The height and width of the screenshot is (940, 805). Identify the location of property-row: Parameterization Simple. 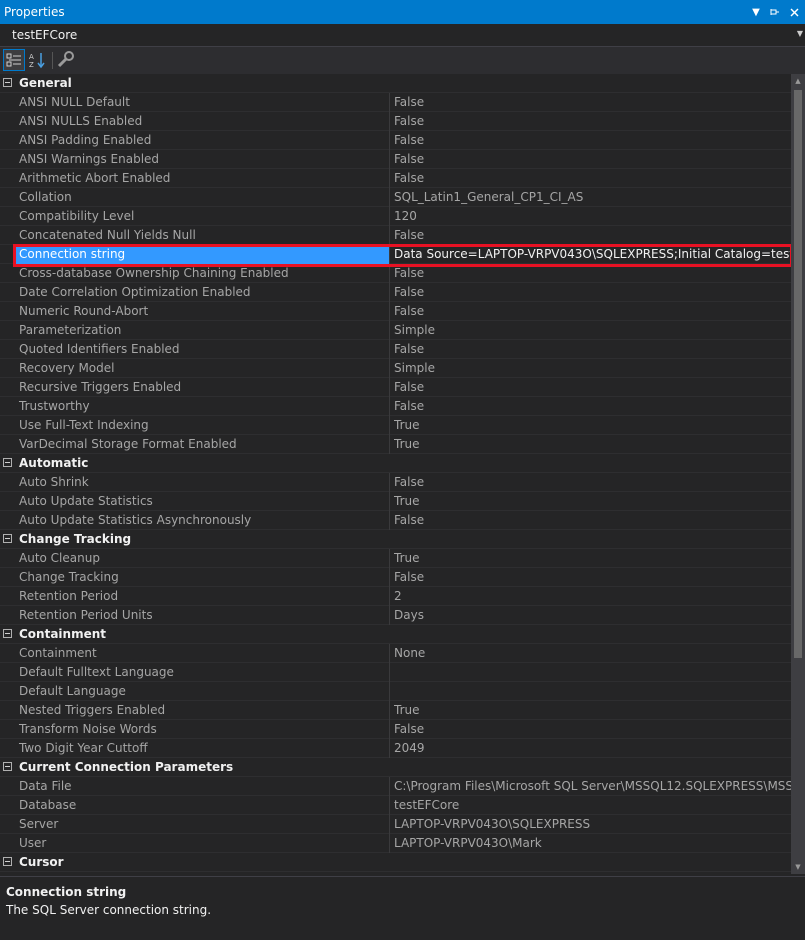
(395, 330).